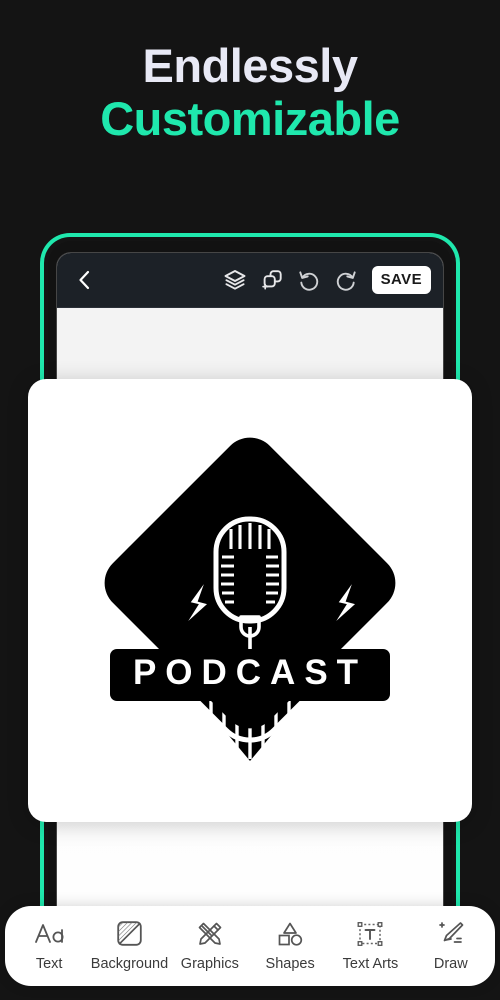  I want to click on text-arts-icon, so click(370, 933).